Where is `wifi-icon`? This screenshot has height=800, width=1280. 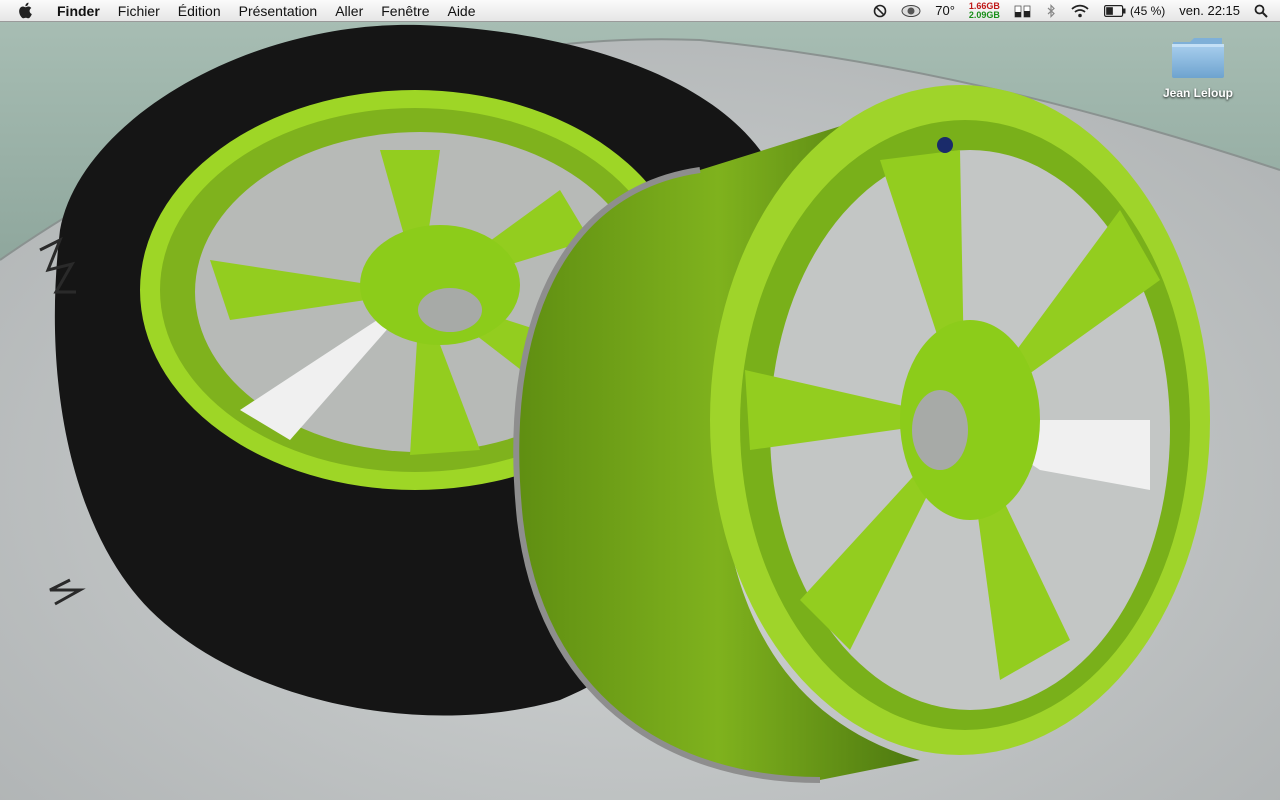
wifi-icon is located at coordinates (1080, 11).